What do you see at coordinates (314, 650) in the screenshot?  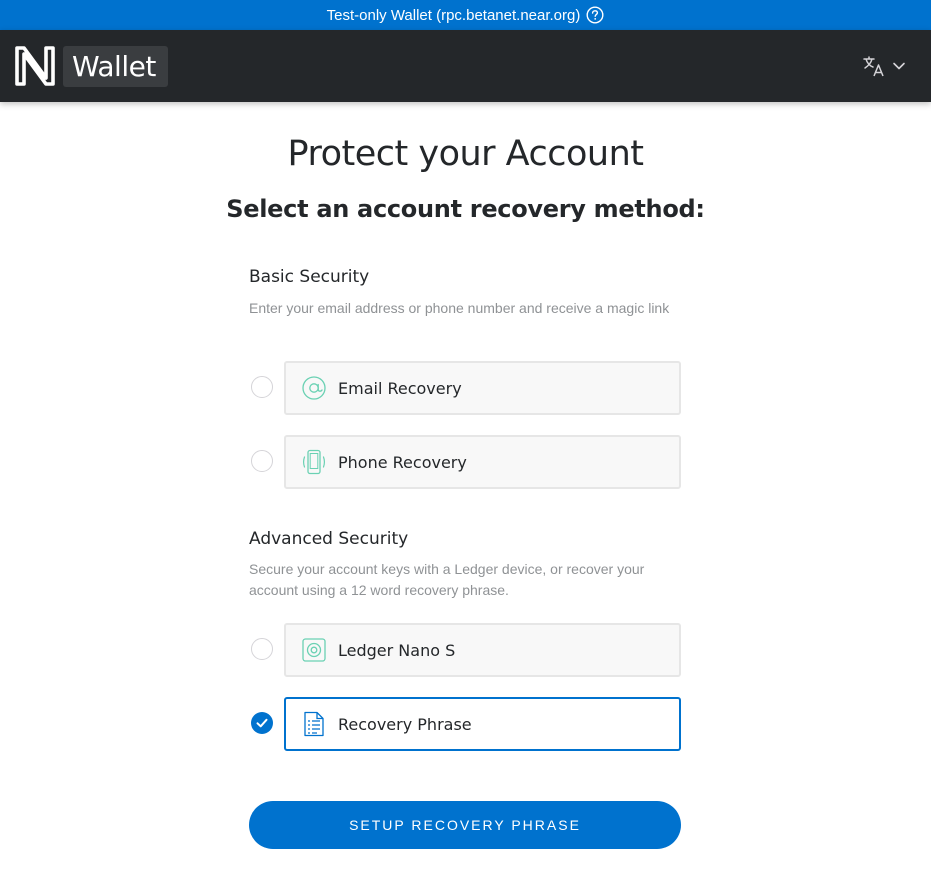 I see `ledger-icon` at bounding box center [314, 650].